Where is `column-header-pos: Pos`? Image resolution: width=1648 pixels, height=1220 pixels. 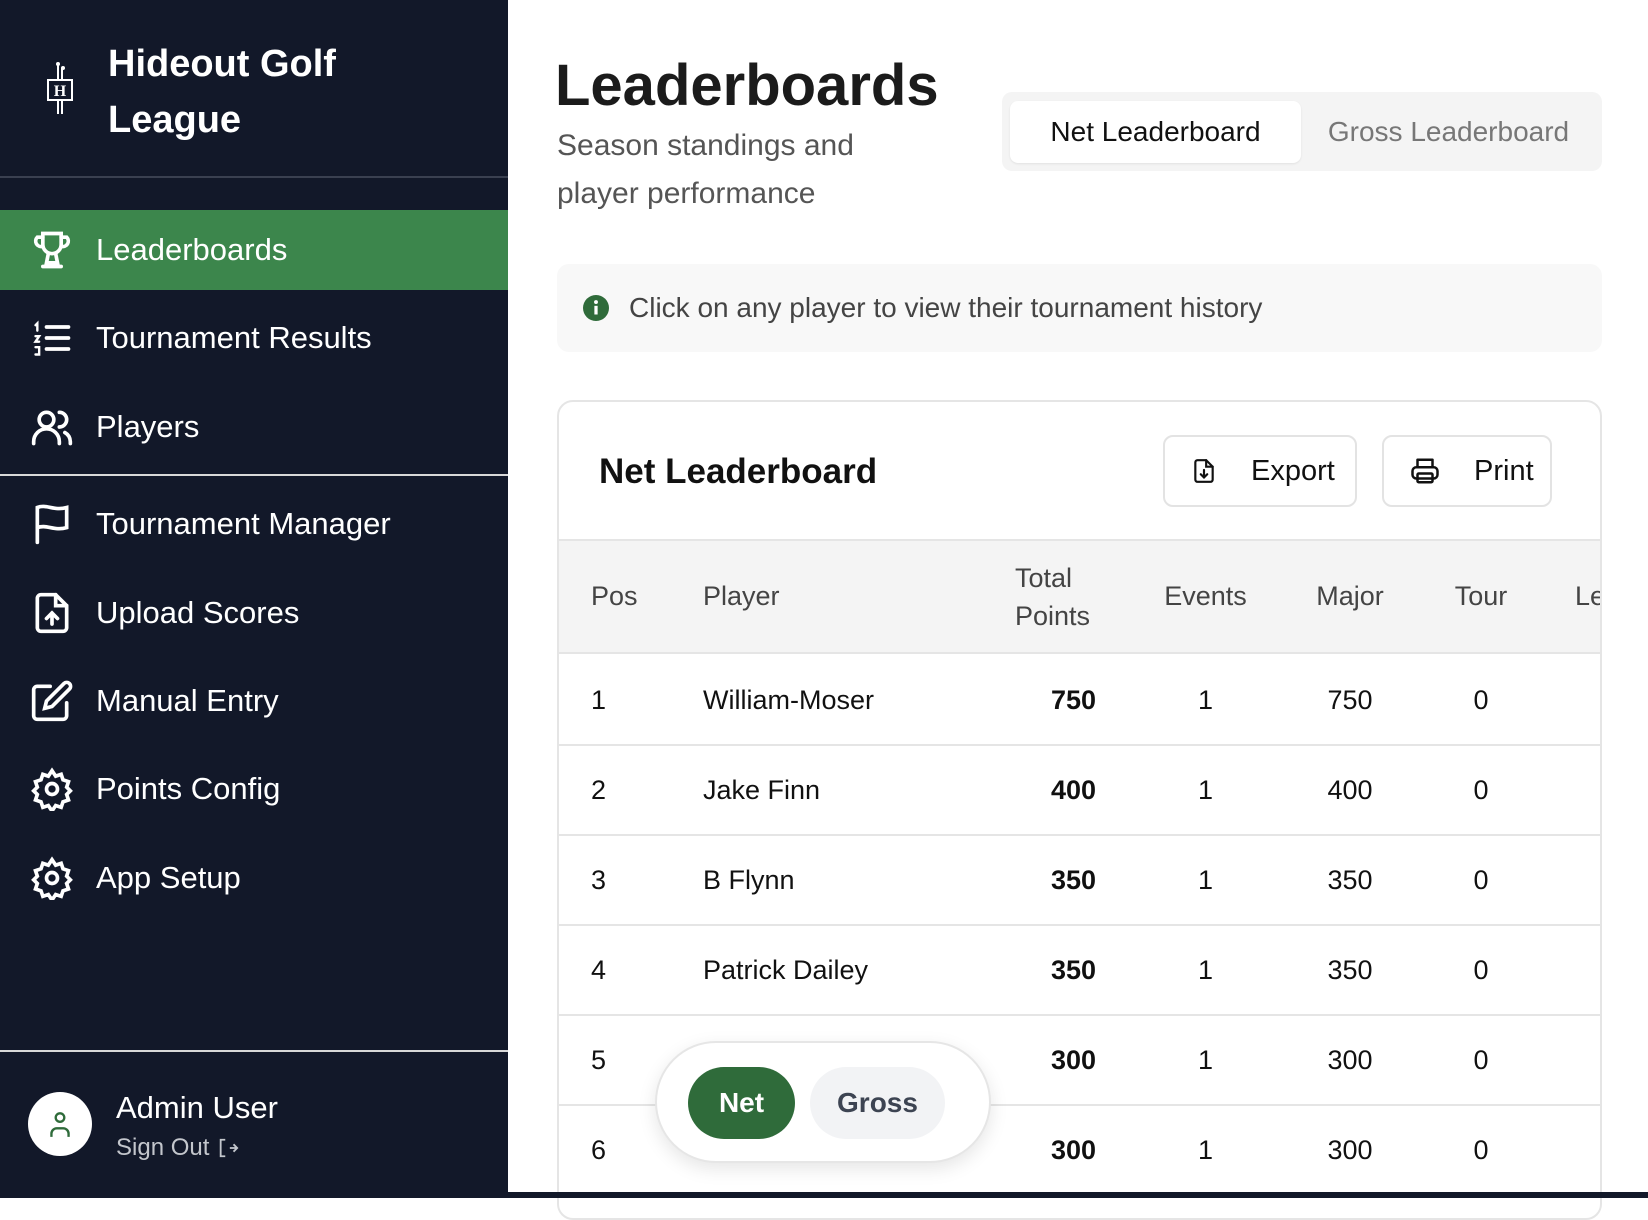 column-header-pos: Pos is located at coordinates (615, 596).